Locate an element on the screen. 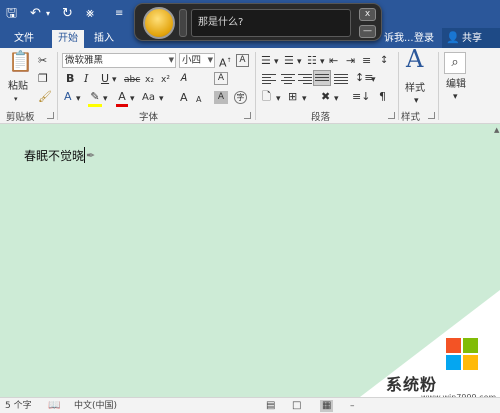 This screenshot has width=500, height=413. strikethrough-button: abc is located at coordinates (132, 80).